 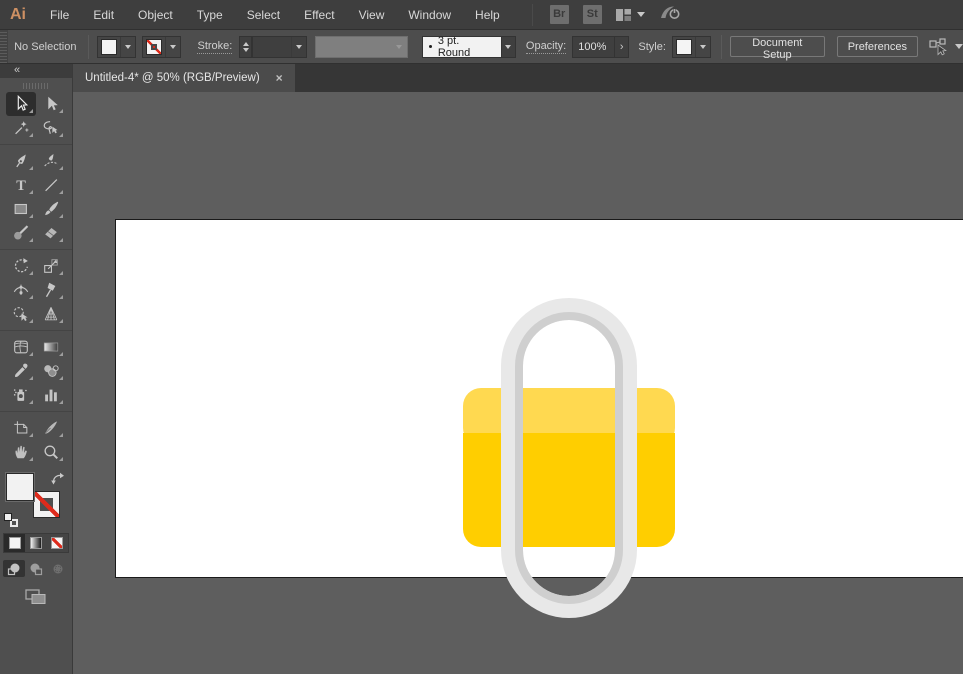 I want to click on style-dropdown, so click(x=702, y=46).